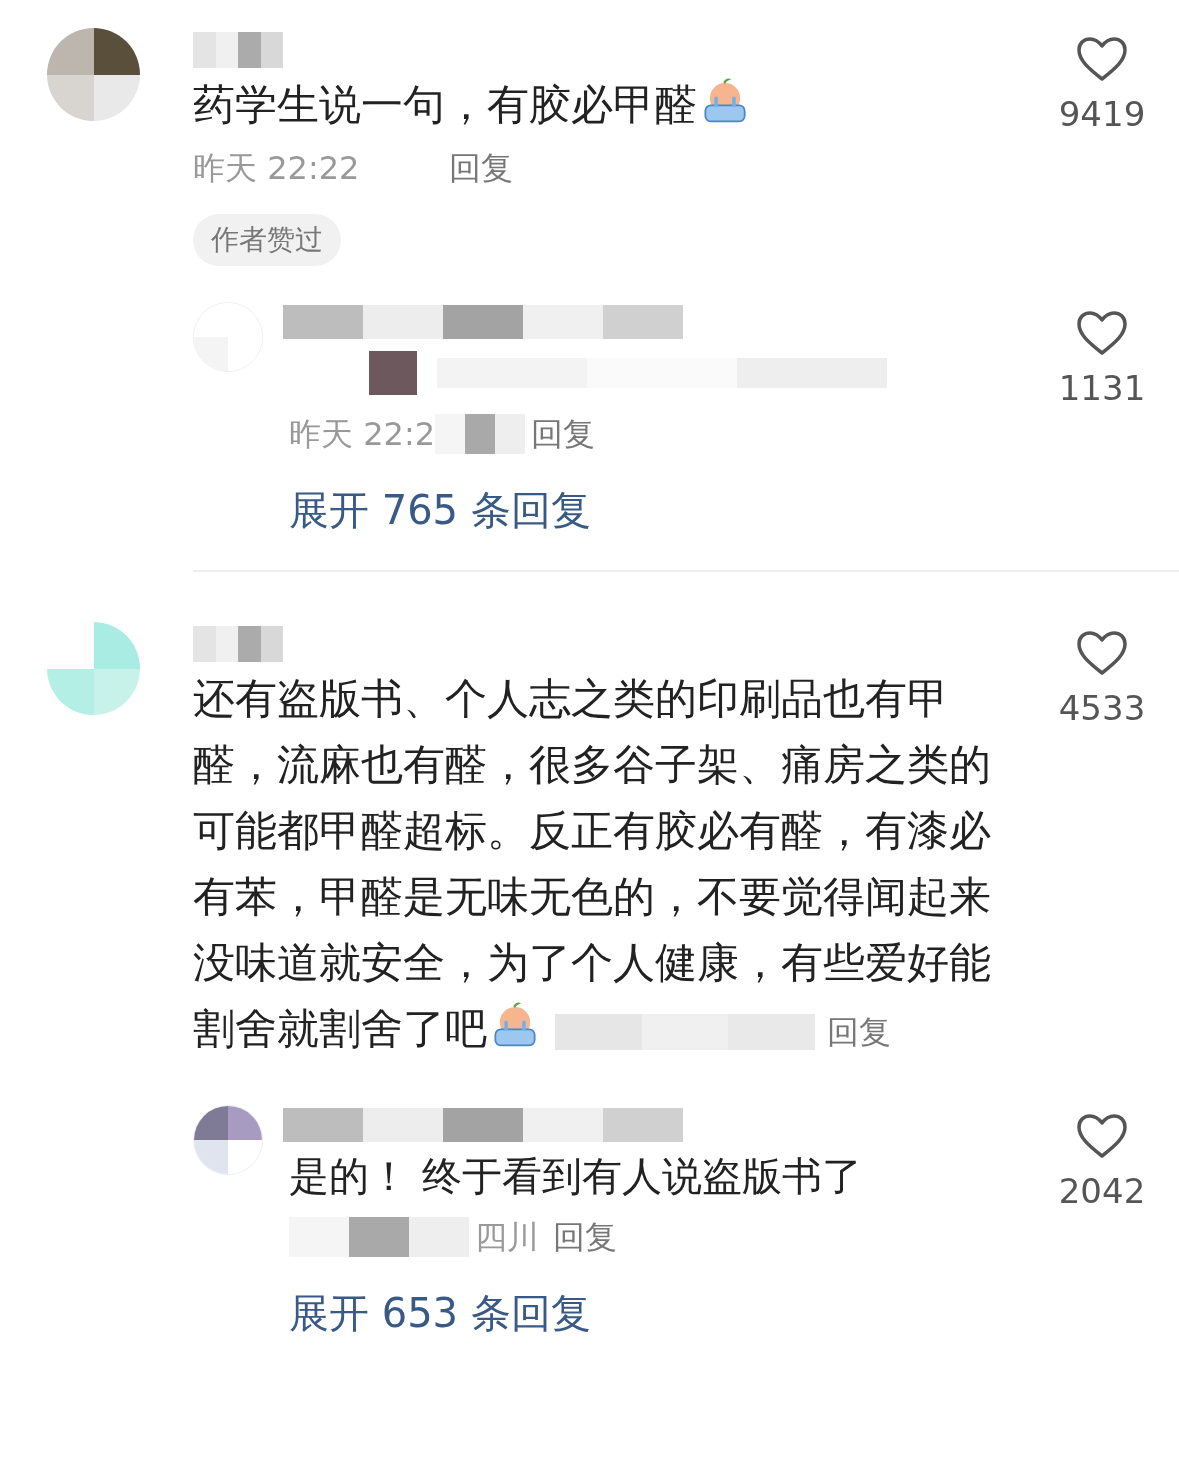  What do you see at coordinates (276, 168) in the screenshot?
I see `comment-time: 昨天 22:22` at bounding box center [276, 168].